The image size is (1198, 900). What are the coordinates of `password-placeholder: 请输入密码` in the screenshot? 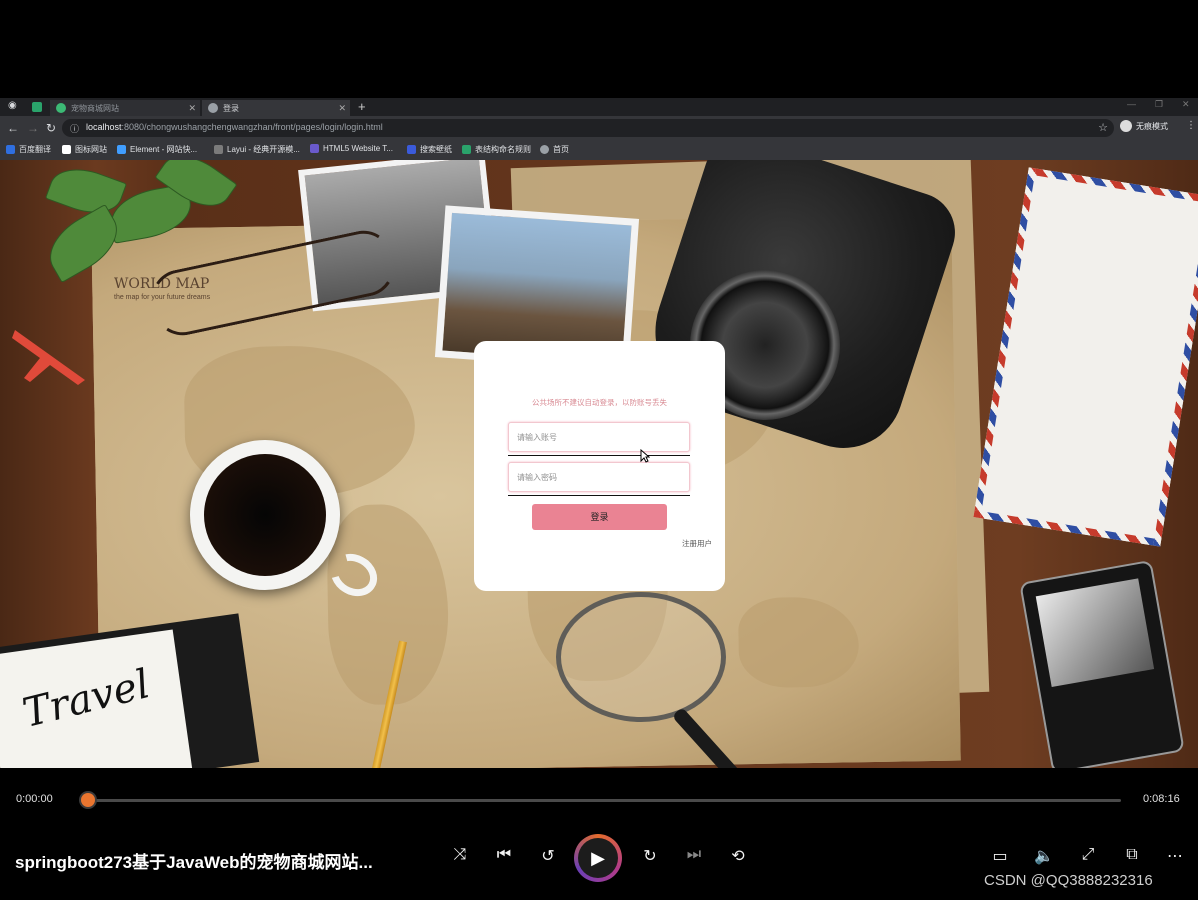 It's located at (537, 477).